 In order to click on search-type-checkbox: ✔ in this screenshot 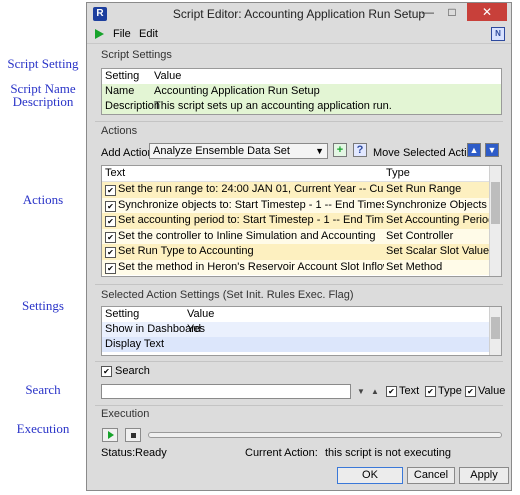, I will do `click(430, 391)`.